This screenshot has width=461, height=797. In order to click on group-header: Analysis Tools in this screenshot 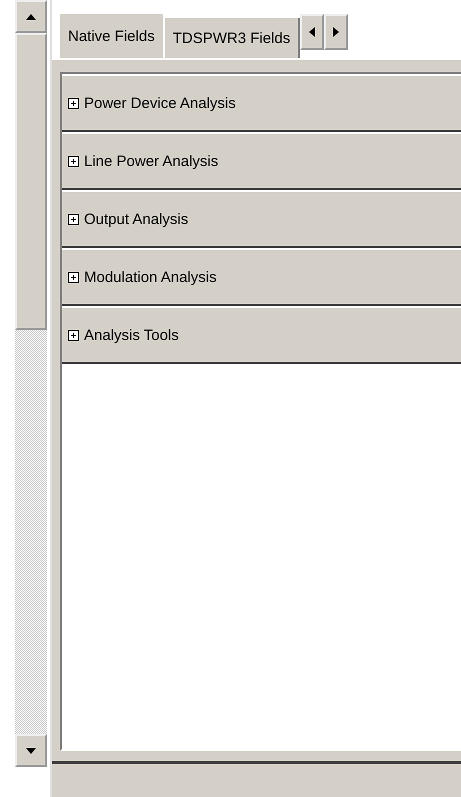, I will do `click(261, 335)`.